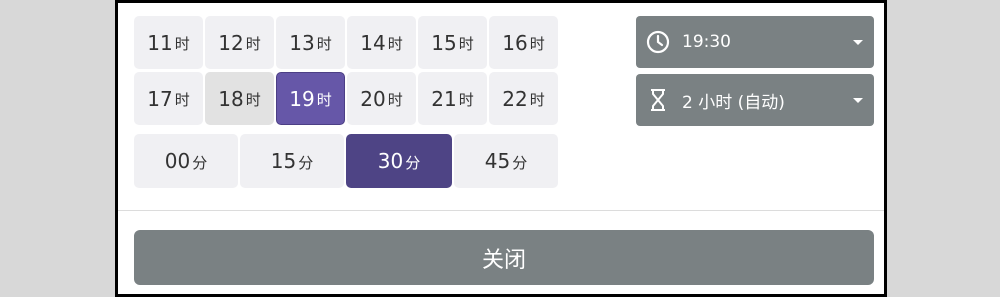  Describe the element at coordinates (444, 42) in the screenshot. I see `hour-number: 15` at that location.